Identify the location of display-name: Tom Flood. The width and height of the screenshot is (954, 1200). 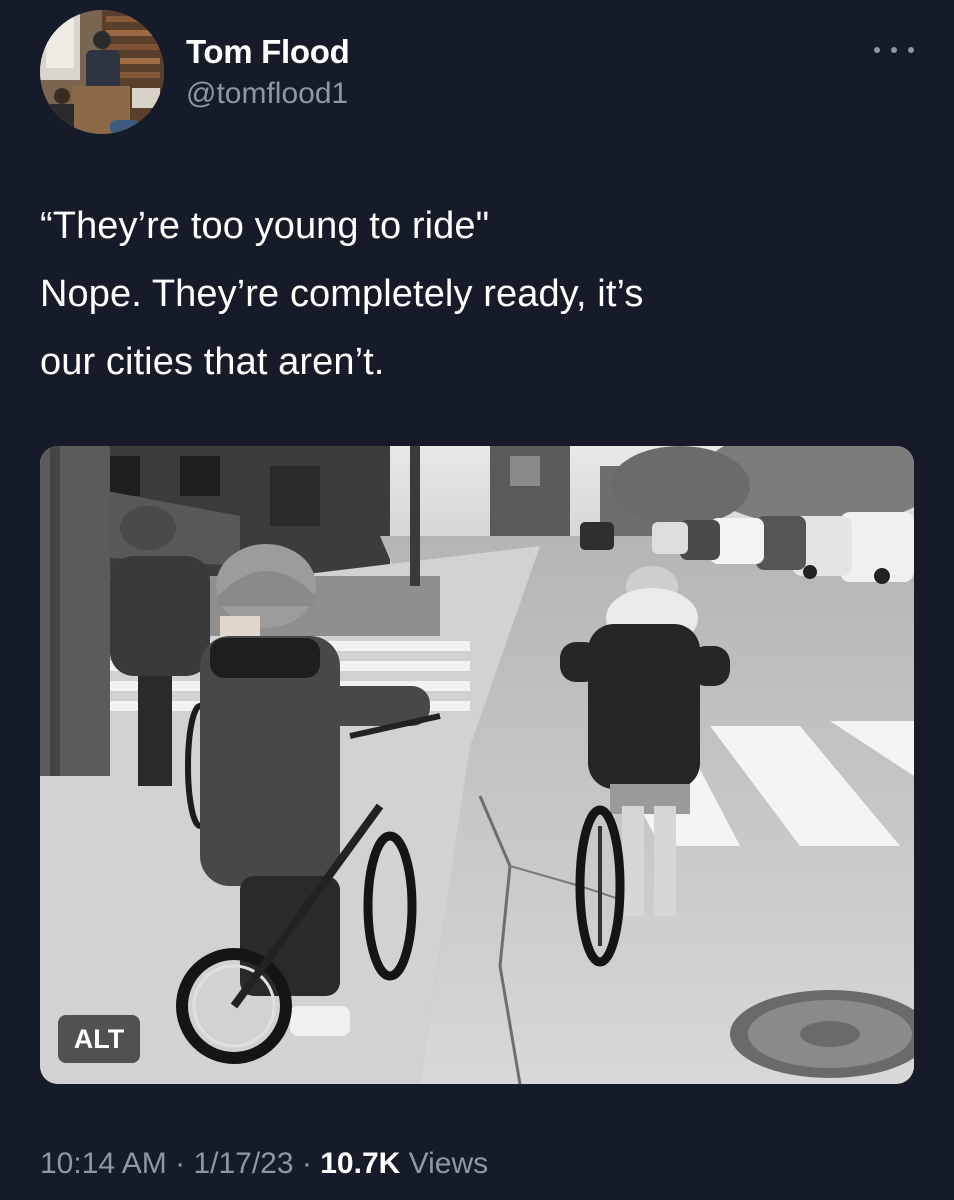
(268, 52).